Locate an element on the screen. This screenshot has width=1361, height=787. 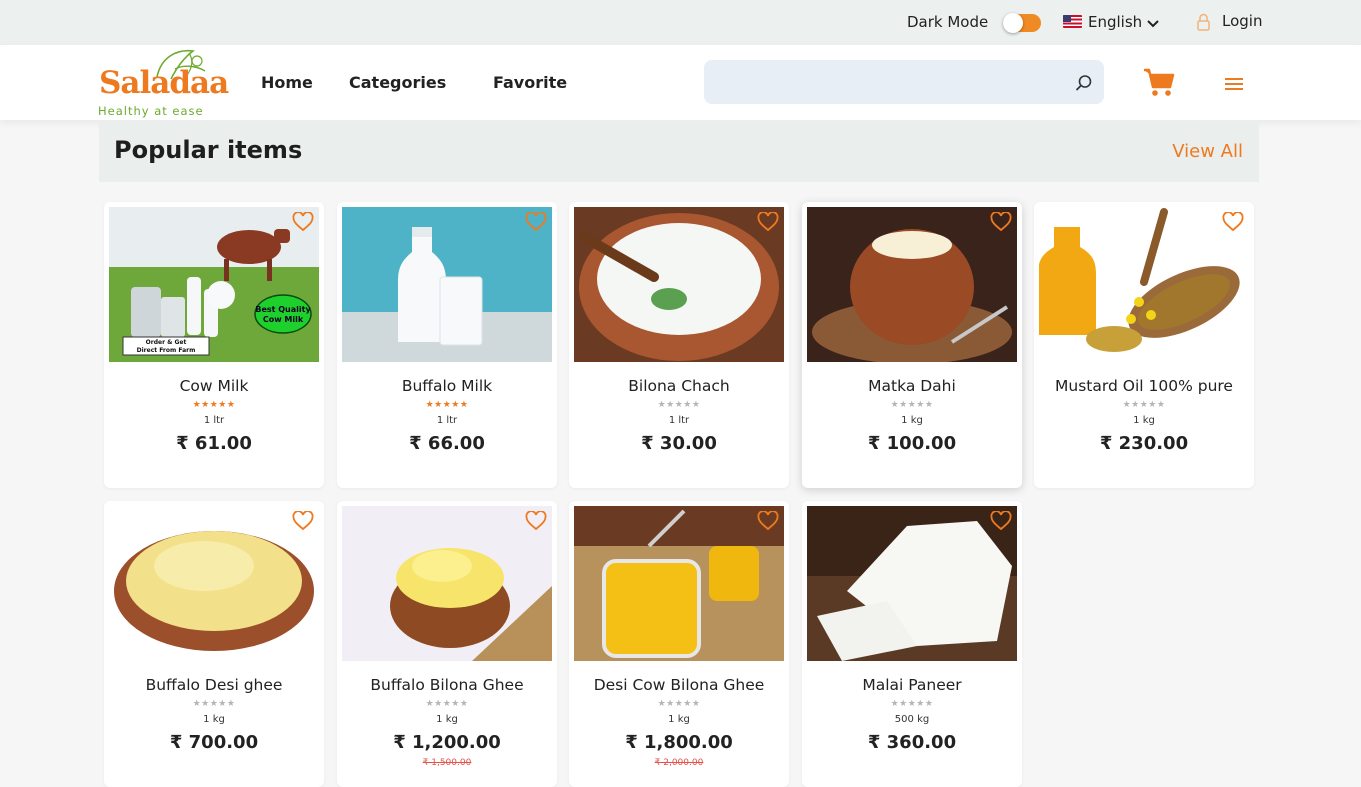
product-price: ₹ 30.00 is located at coordinates (679, 443).